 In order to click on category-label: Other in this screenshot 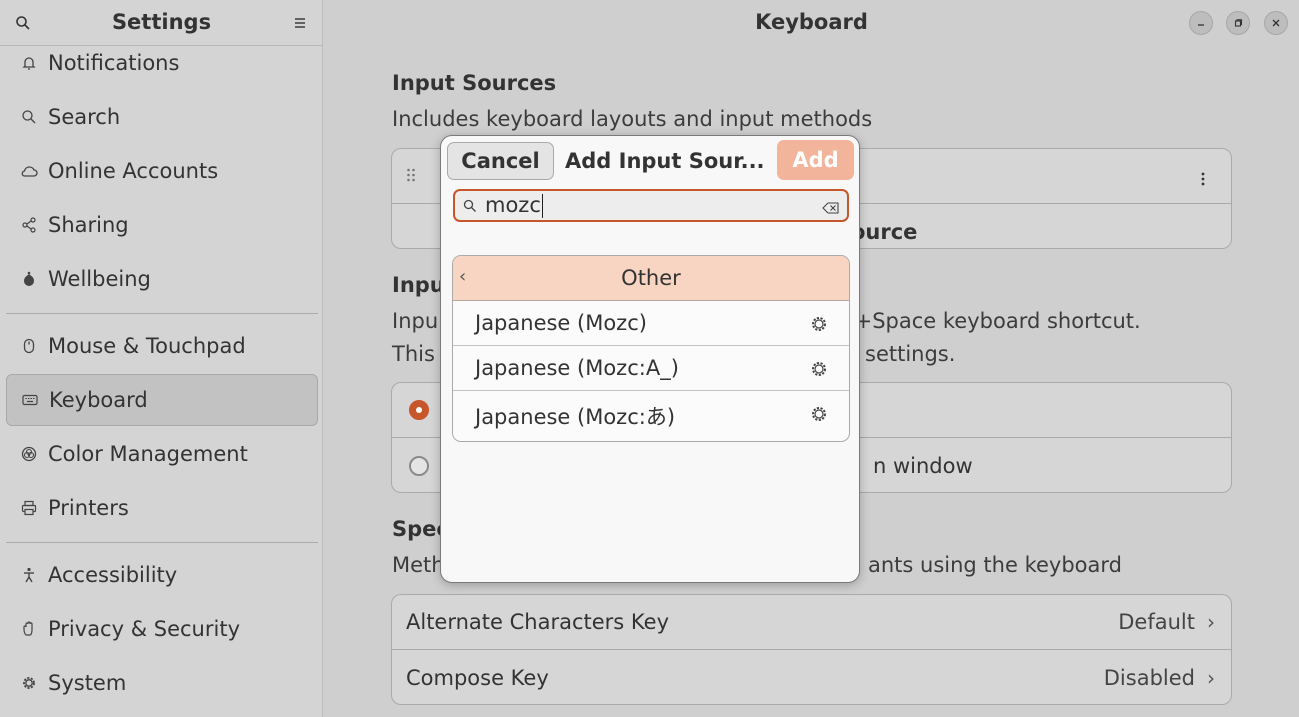, I will do `click(651, 278)`.